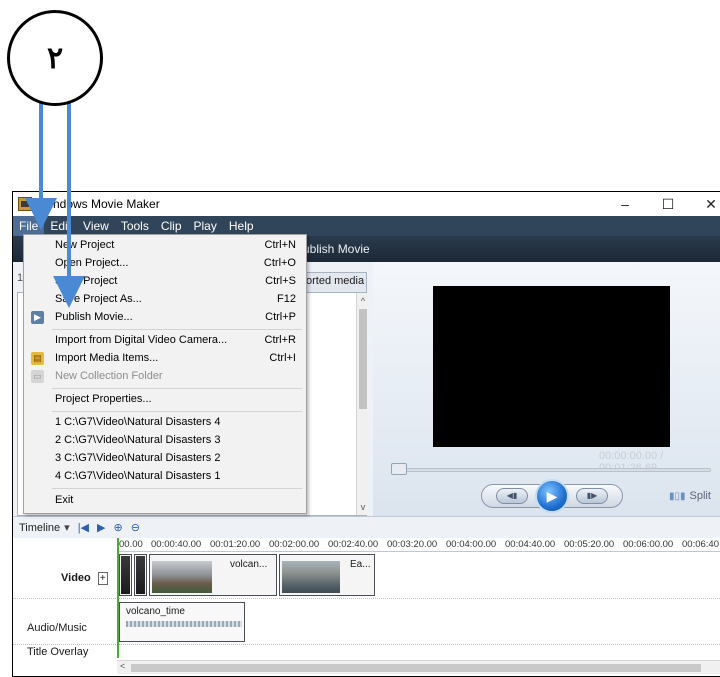 Image resolution: width=720 pixels, height=677 pixels. Describe the element at coordinates (55, 200) in the screenshot. I see `annotation-arrows` at that location.